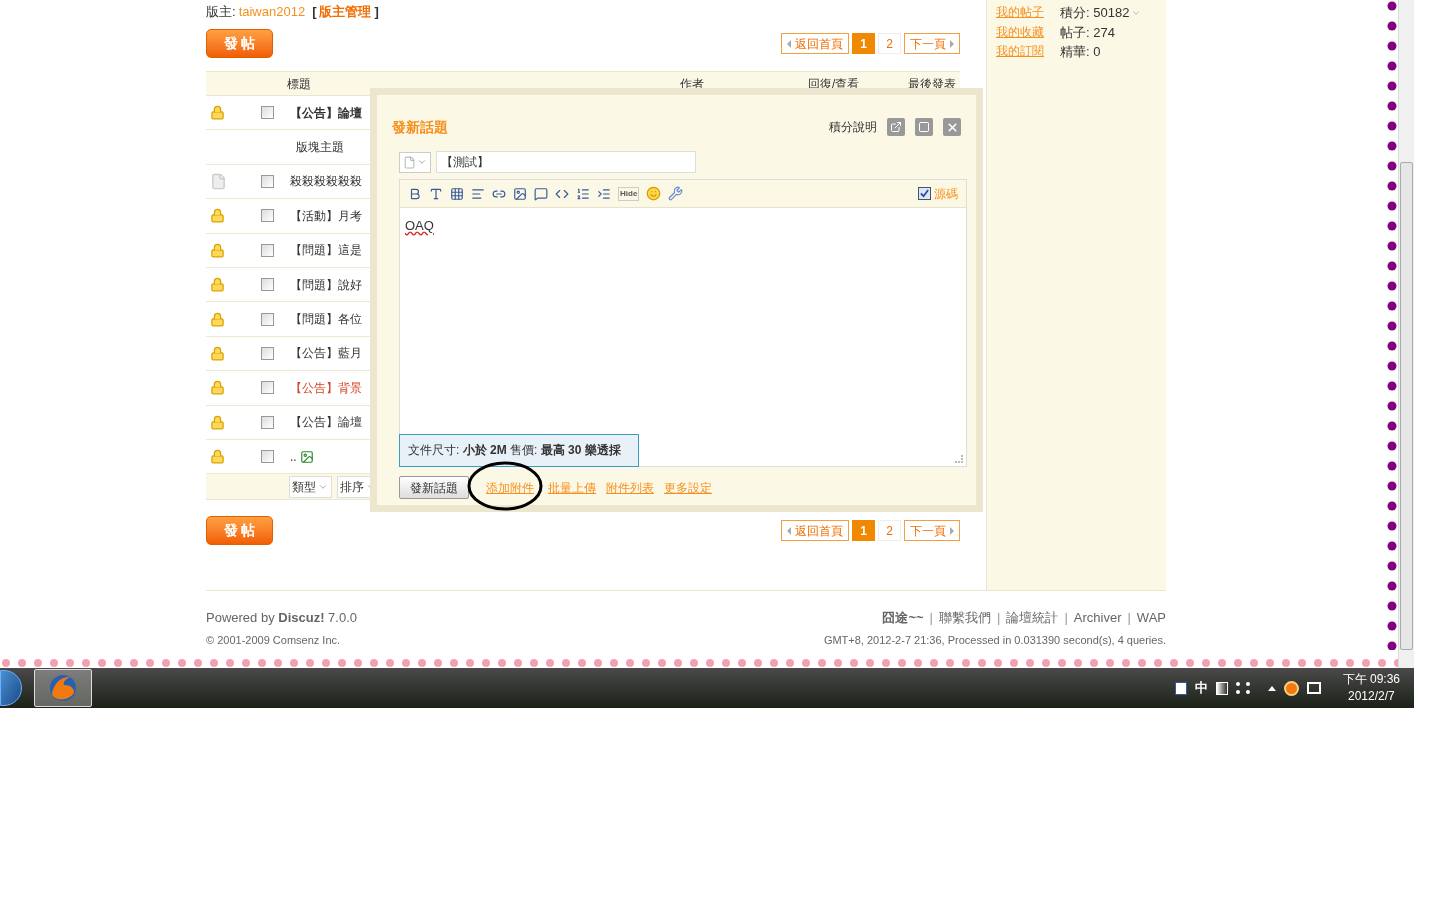  I want to click on globe-icon, so click(63, 688).